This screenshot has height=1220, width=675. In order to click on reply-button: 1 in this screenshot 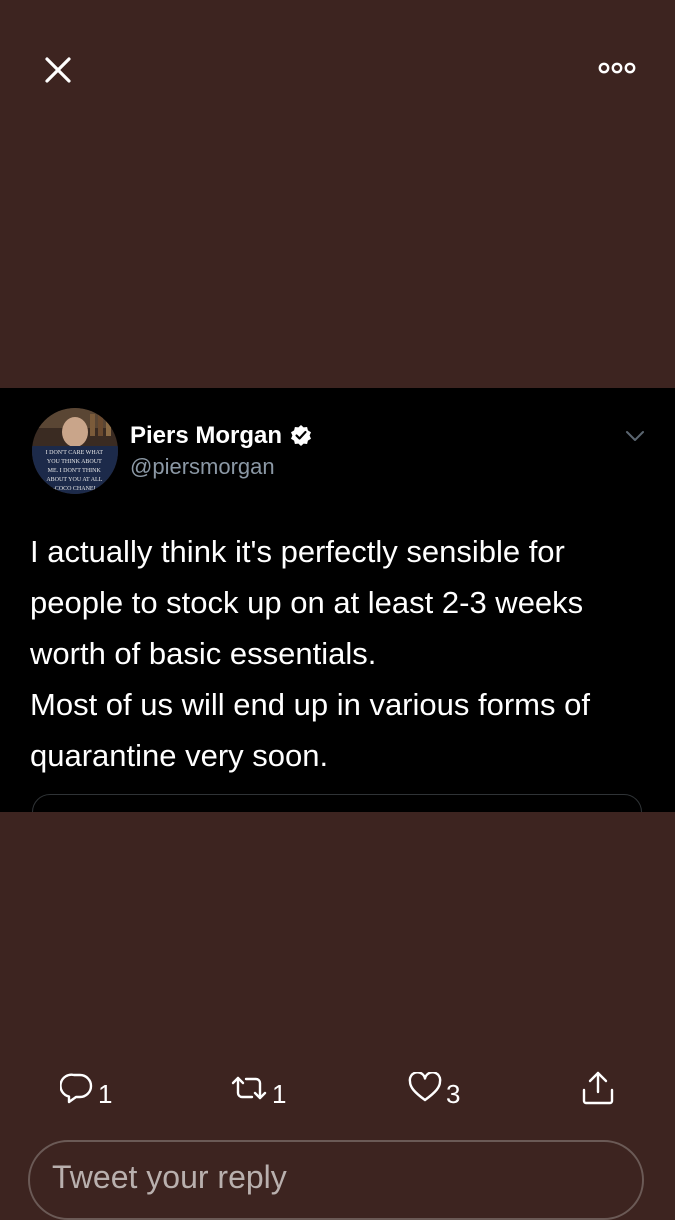, I will do `click(86, 1088)`.